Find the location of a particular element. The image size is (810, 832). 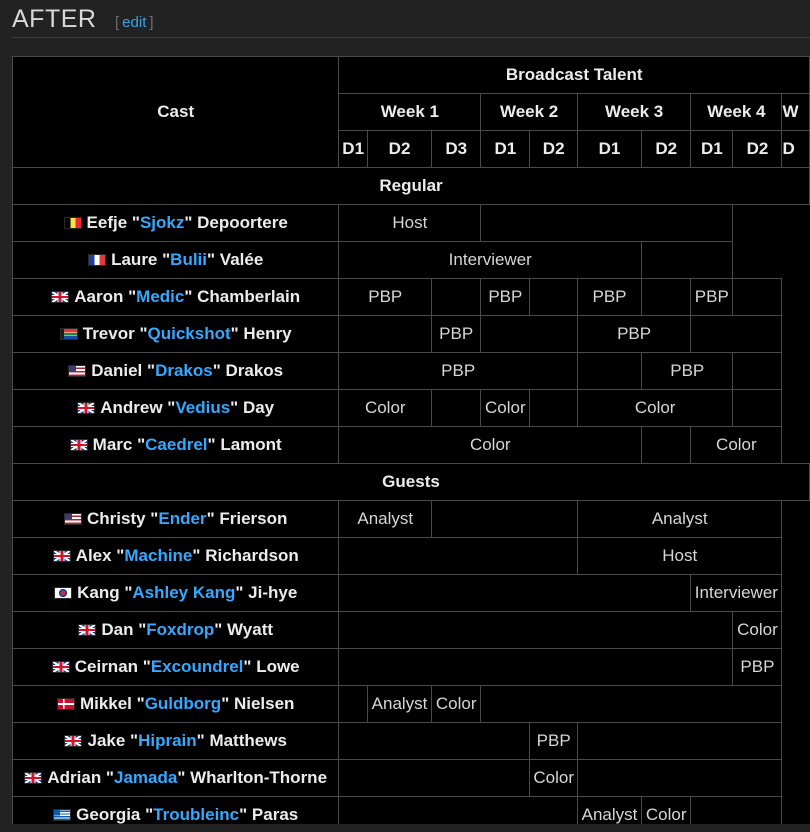

cast-nickname-link: Drakos is located at coordinates (184, 370).